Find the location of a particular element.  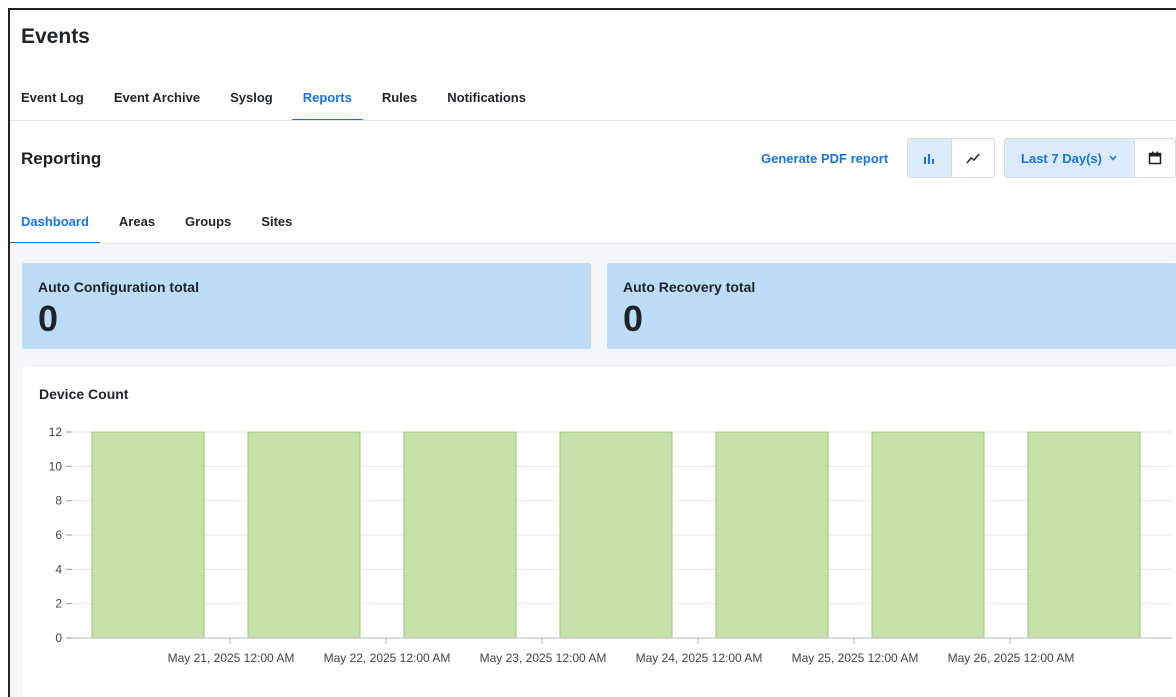

x-tick-label: May 25, 2025 12:00 AM is located at coordinates (855, 658).